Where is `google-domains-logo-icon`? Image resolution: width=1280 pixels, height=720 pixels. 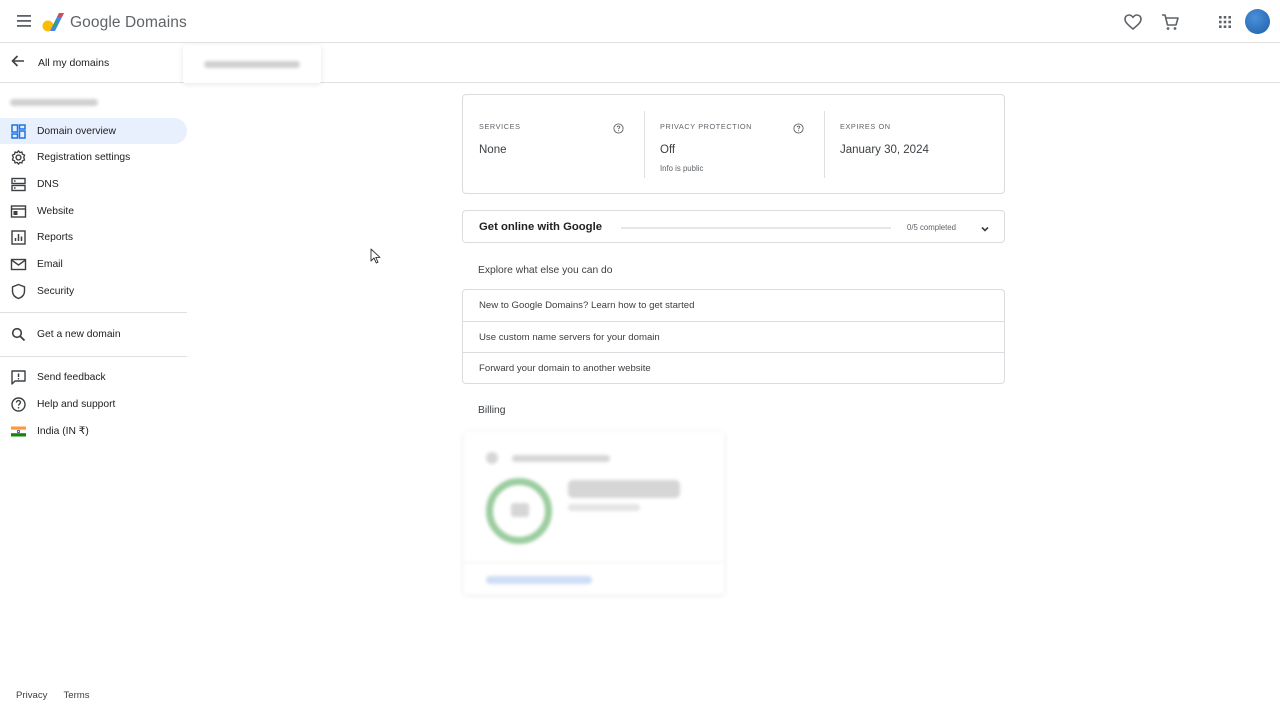 google-domains-logo-icon is located at coordinates (54, 22).